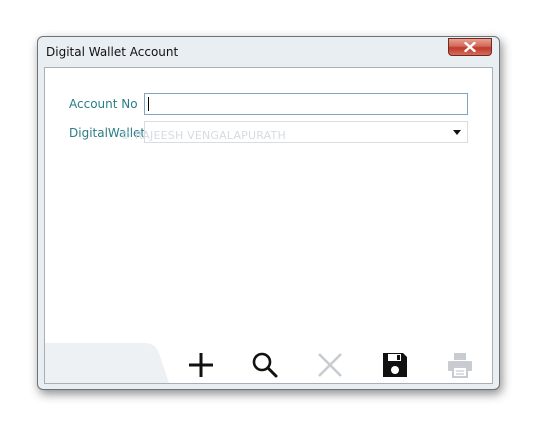  I want to click on search-button, so click(265, 365).